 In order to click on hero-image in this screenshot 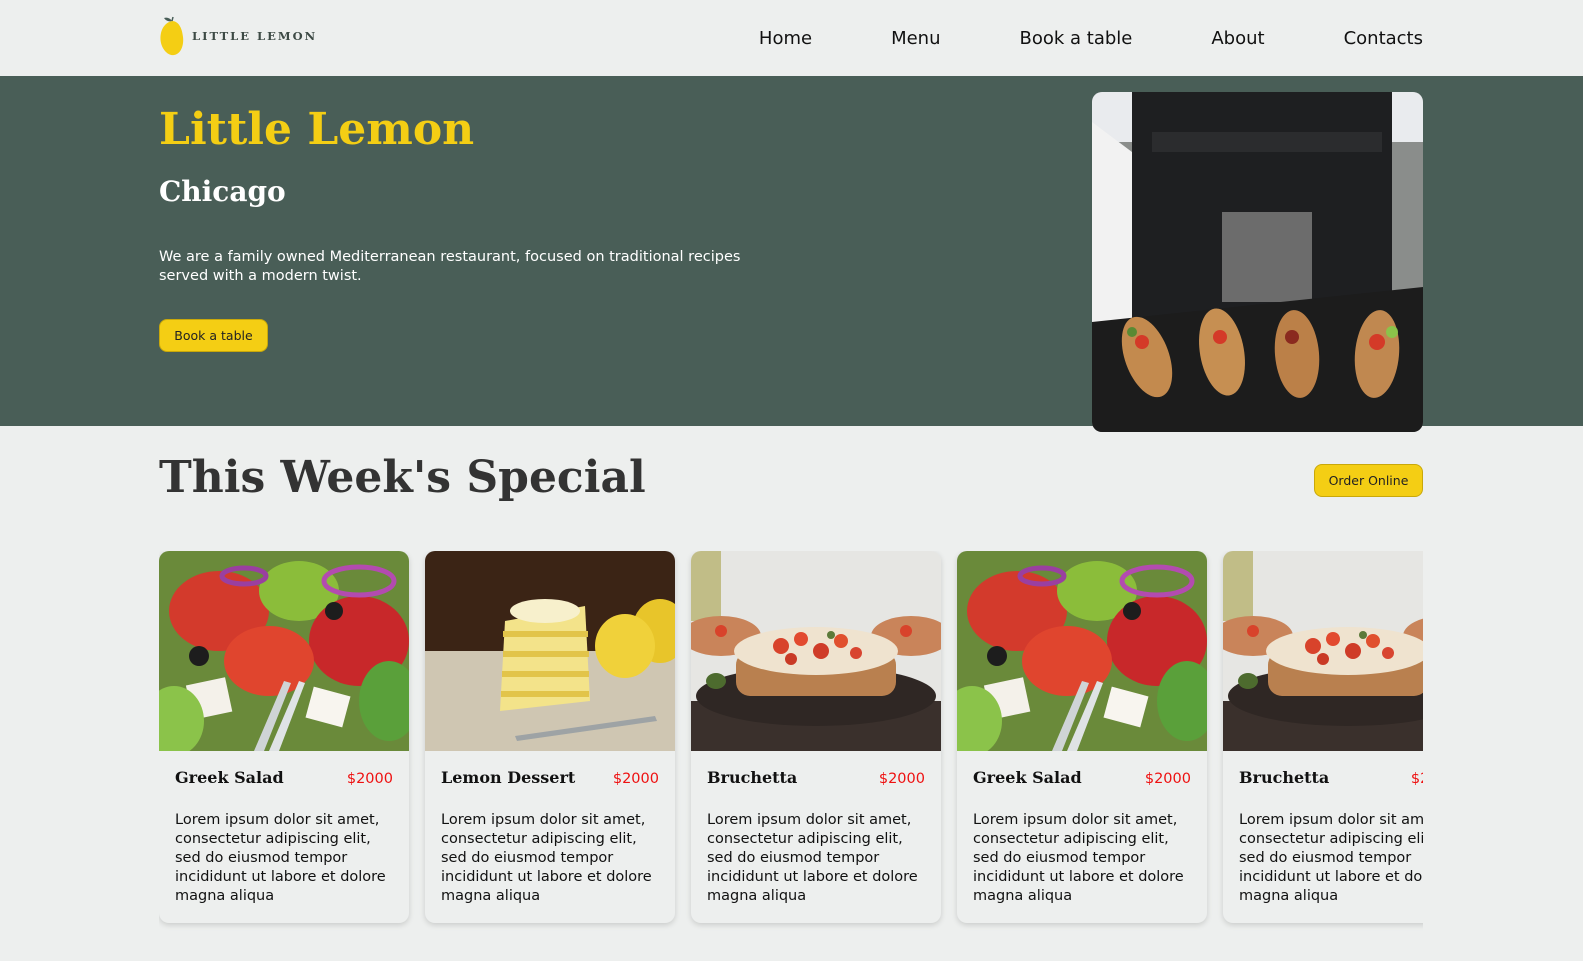, I will do `click(1257, 262)`.